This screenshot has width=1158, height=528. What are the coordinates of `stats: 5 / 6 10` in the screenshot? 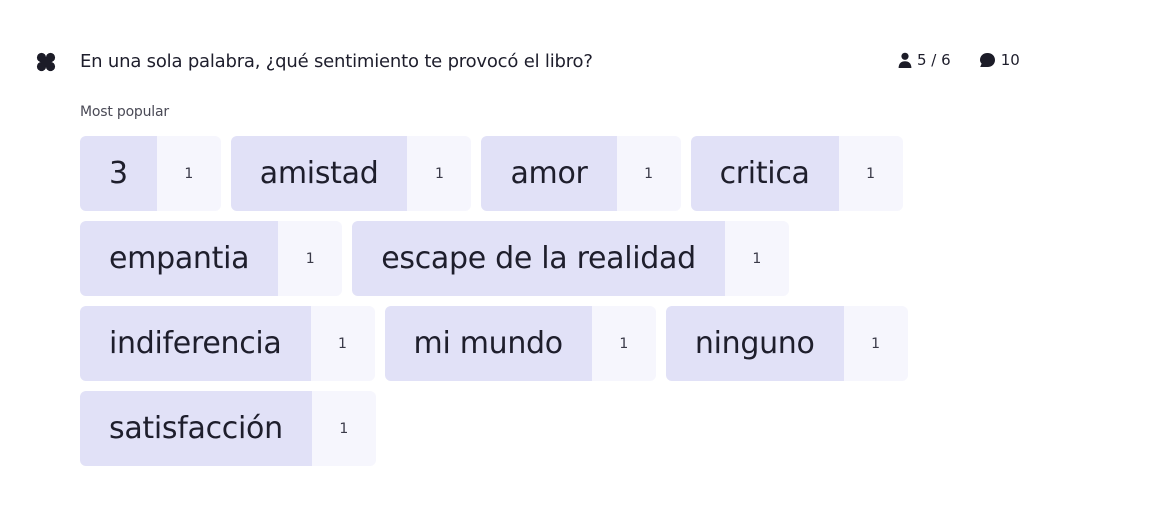 It's located at (959, 60).